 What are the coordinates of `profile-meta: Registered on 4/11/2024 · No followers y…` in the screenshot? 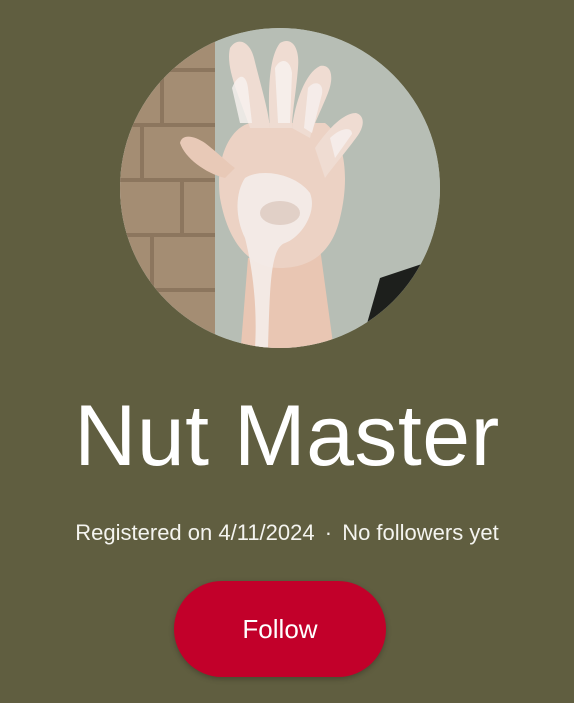 It's located at (287, 533).